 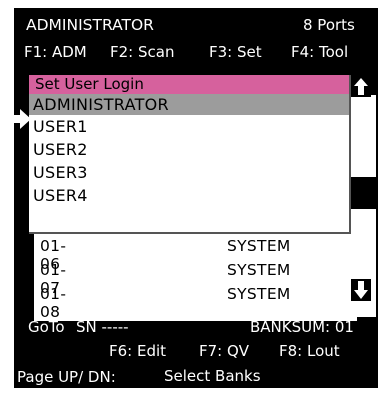 What do you see at coordinates (55, 52) in the screenshot?
I see `f1-adm-key: F1: ADM` at bounding box center [55, 52].